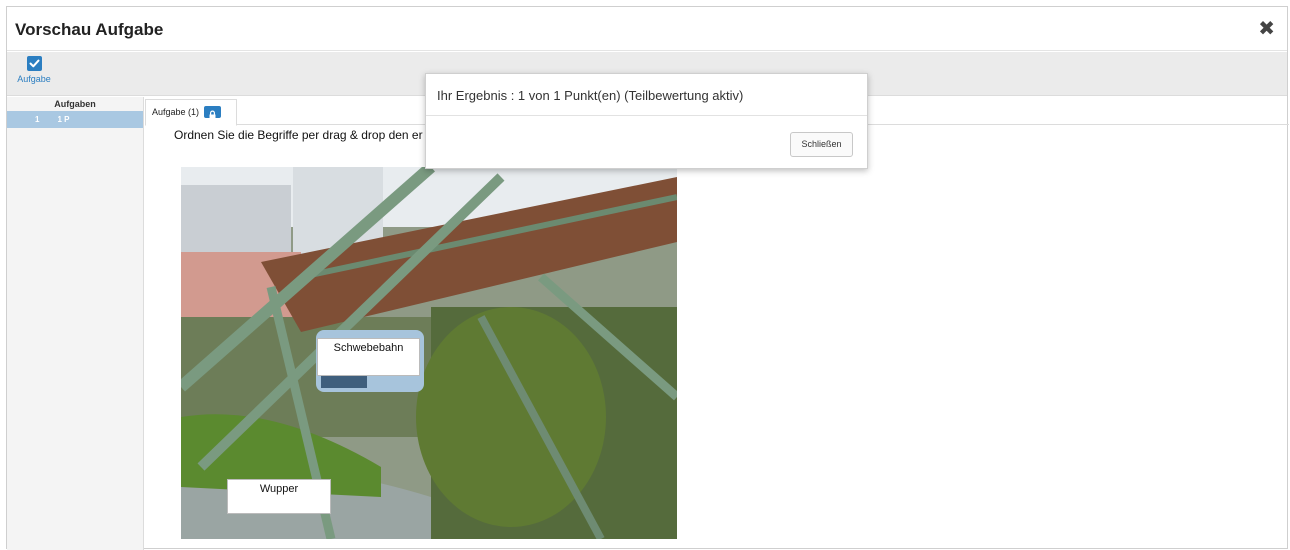 Image resolution: width=1290 pixels, height=550 pixels. Describe the element at coordinates (37, 119) in the screenshot. I see `task-number: 1` at that location.